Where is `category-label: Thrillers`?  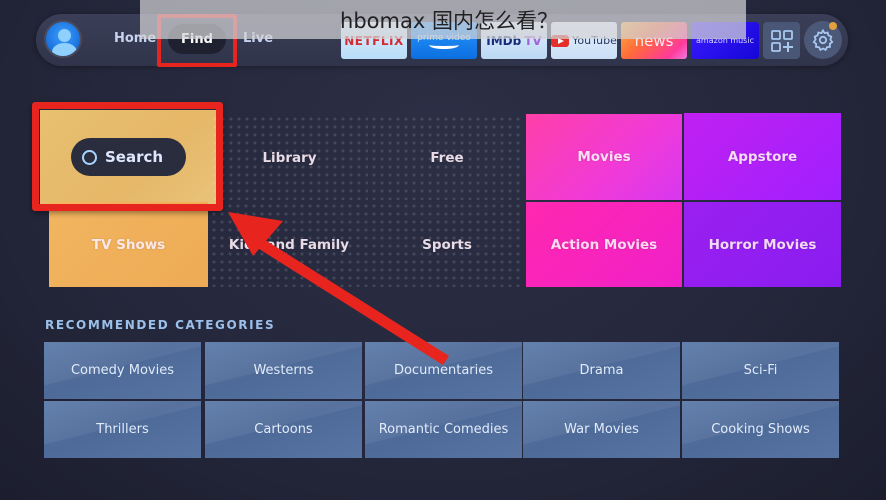
category-label: Thrillers is located at coordinates (122, 429).